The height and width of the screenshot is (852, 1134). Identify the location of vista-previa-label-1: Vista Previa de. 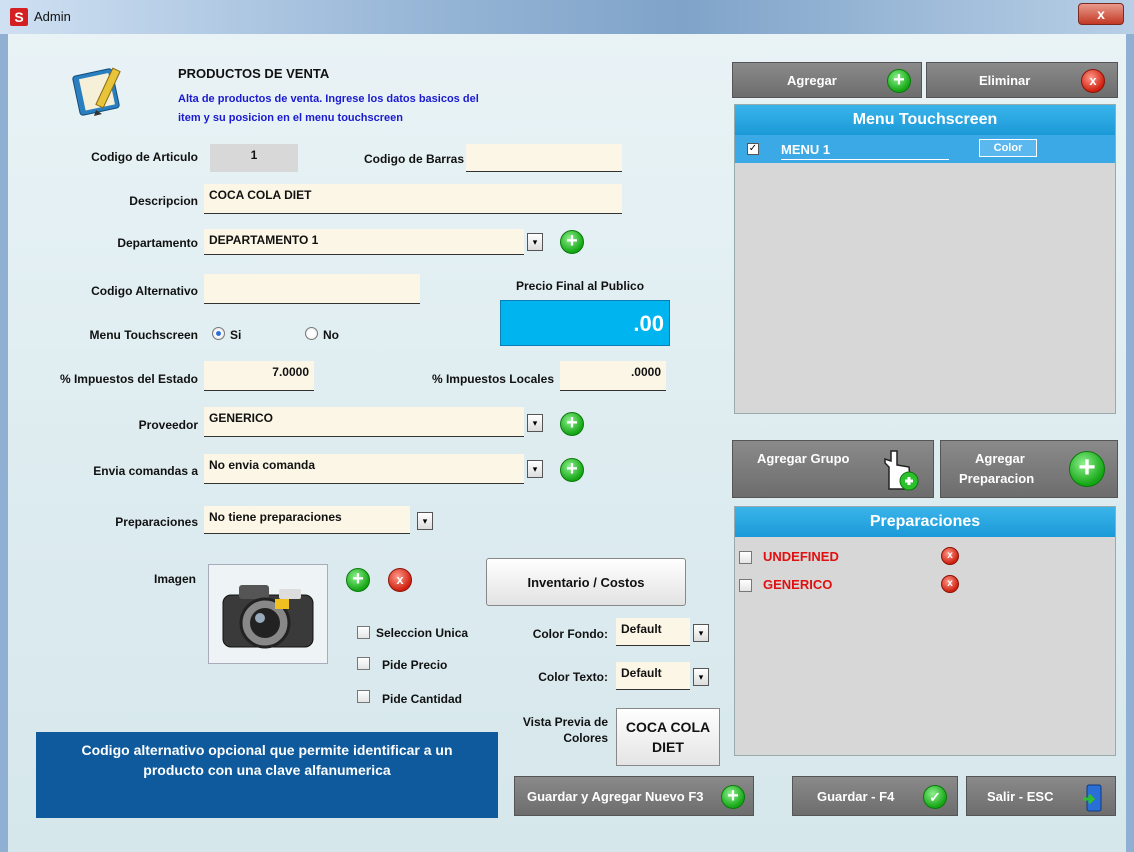
(565, 722).